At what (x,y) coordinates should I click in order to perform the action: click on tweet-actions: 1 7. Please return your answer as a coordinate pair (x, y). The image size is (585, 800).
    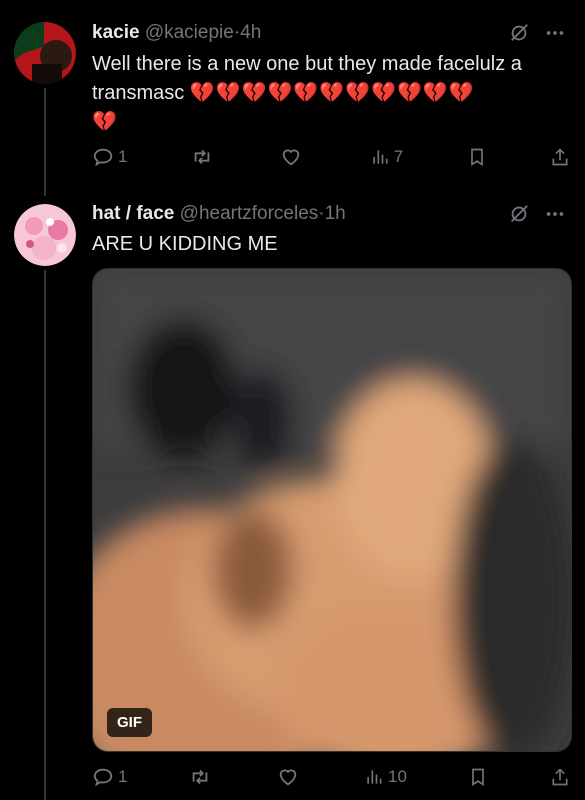
    Looking at the image, I should click on (331, 157).